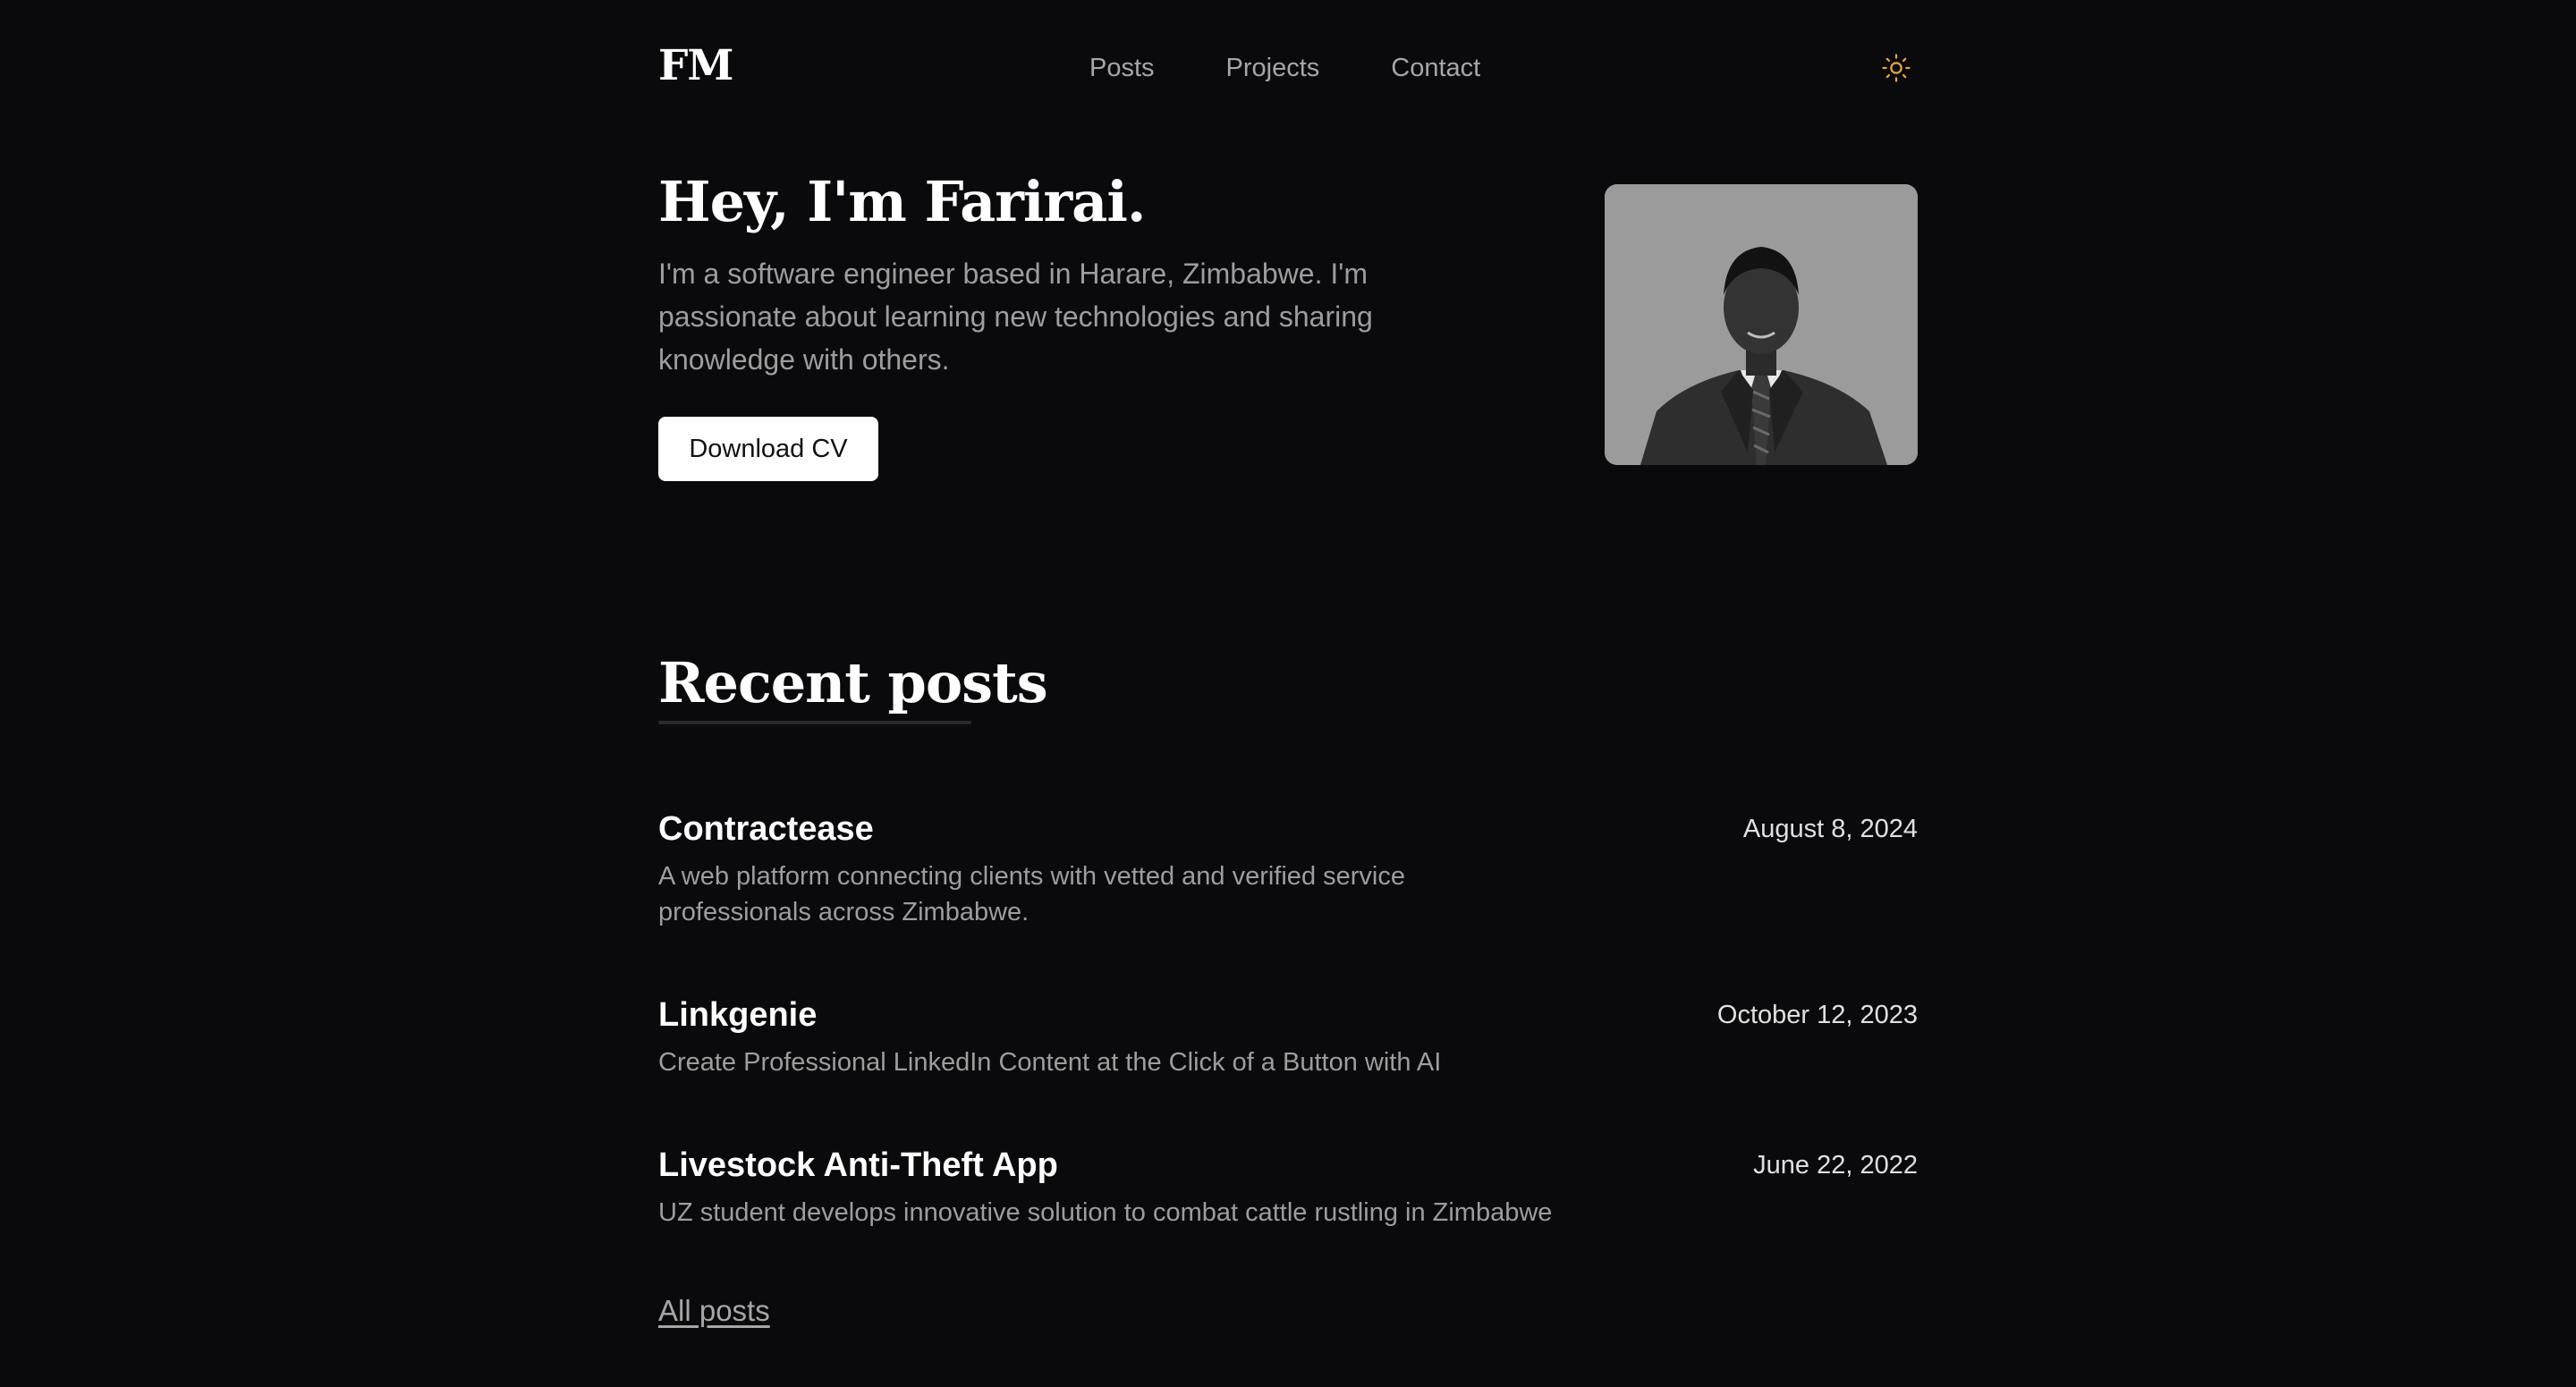 This screenshot has height=1387, width=2576. Describe the element at coordinates (814, 722) in the screenshot. I see `heading-underline` at that location.